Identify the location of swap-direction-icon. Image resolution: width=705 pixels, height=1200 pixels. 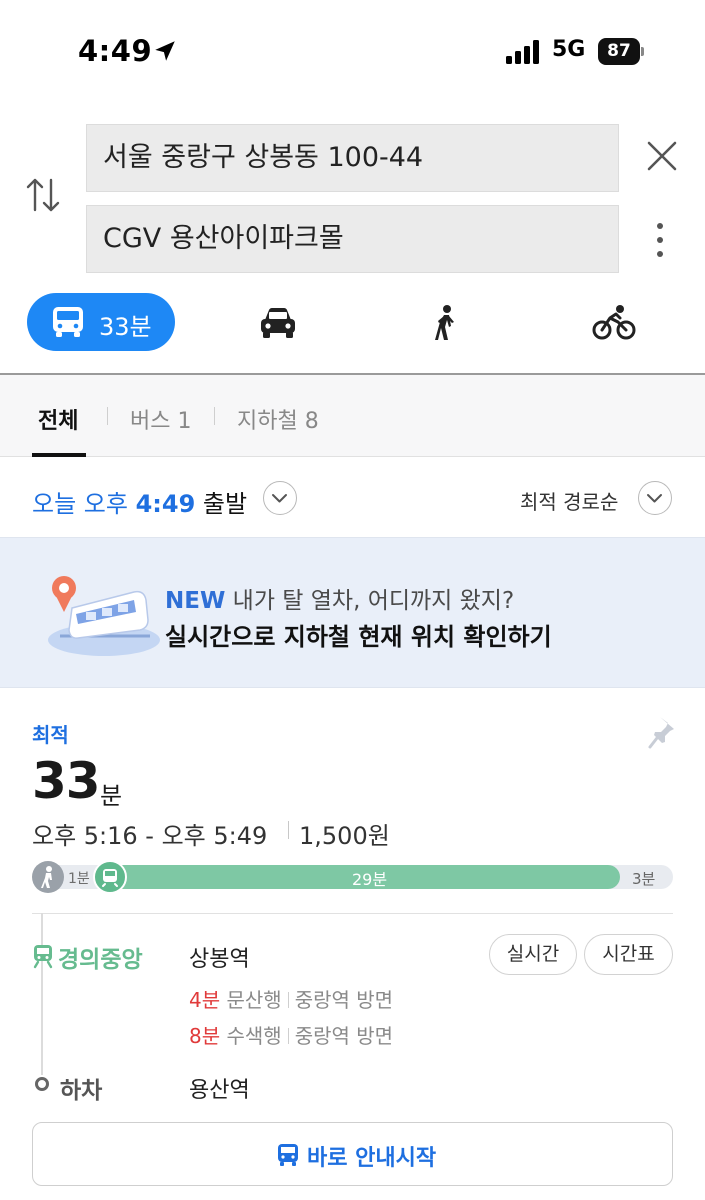
(43, 195).